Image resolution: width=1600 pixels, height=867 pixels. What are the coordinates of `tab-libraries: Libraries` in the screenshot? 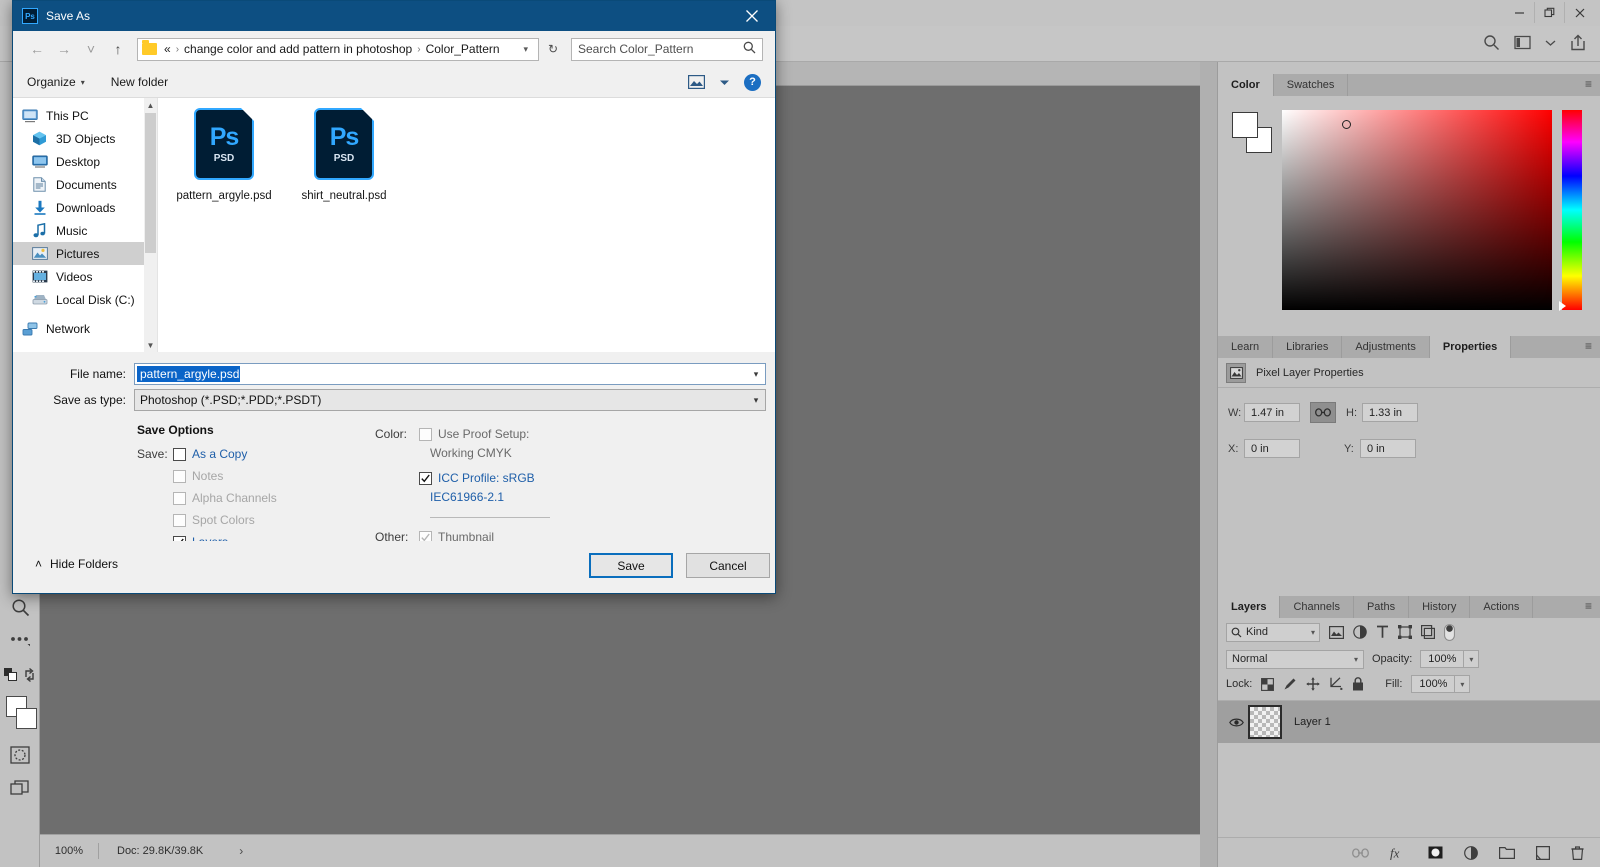 It's located at (1308, 347).